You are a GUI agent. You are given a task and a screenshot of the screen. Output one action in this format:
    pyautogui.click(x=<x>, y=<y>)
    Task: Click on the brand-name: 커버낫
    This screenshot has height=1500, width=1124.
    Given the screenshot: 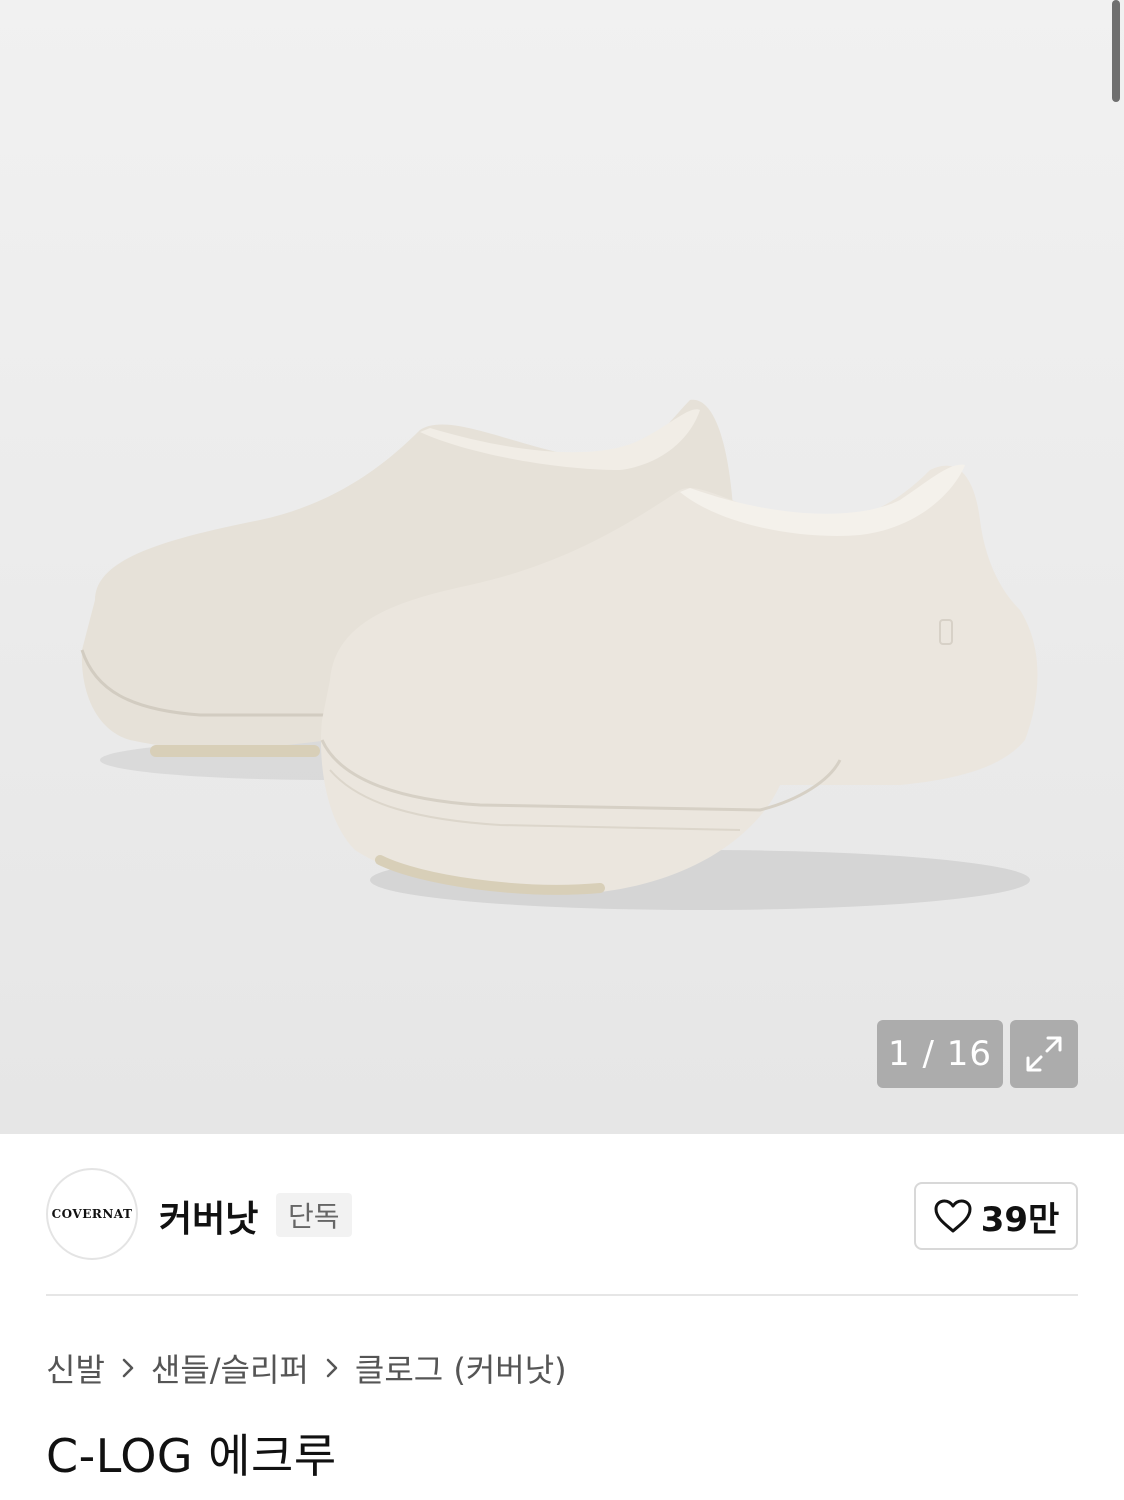 What is the action you would take?
    pyautogui.click(x=208, y=1216)
    